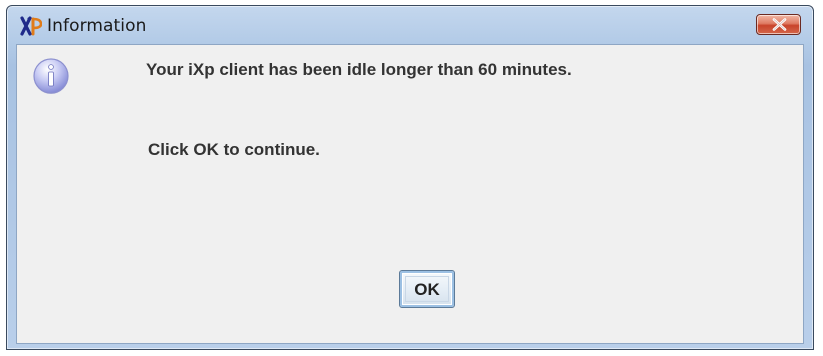 The width and height of the screenshot is (823, 356). I want to click on continue-instruction: Click OK to continue., so click(234, 149).